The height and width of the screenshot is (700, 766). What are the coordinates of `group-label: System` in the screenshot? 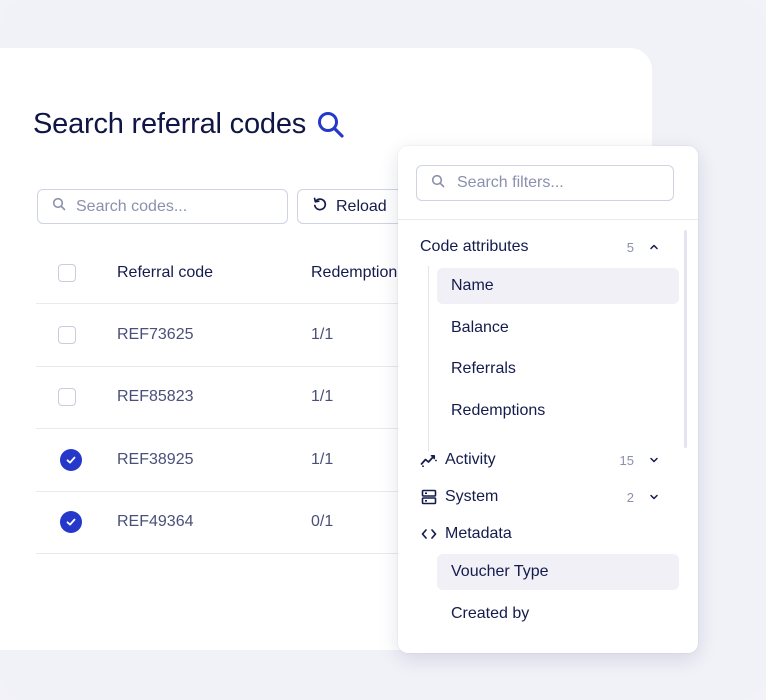 It's located at (472, 496).